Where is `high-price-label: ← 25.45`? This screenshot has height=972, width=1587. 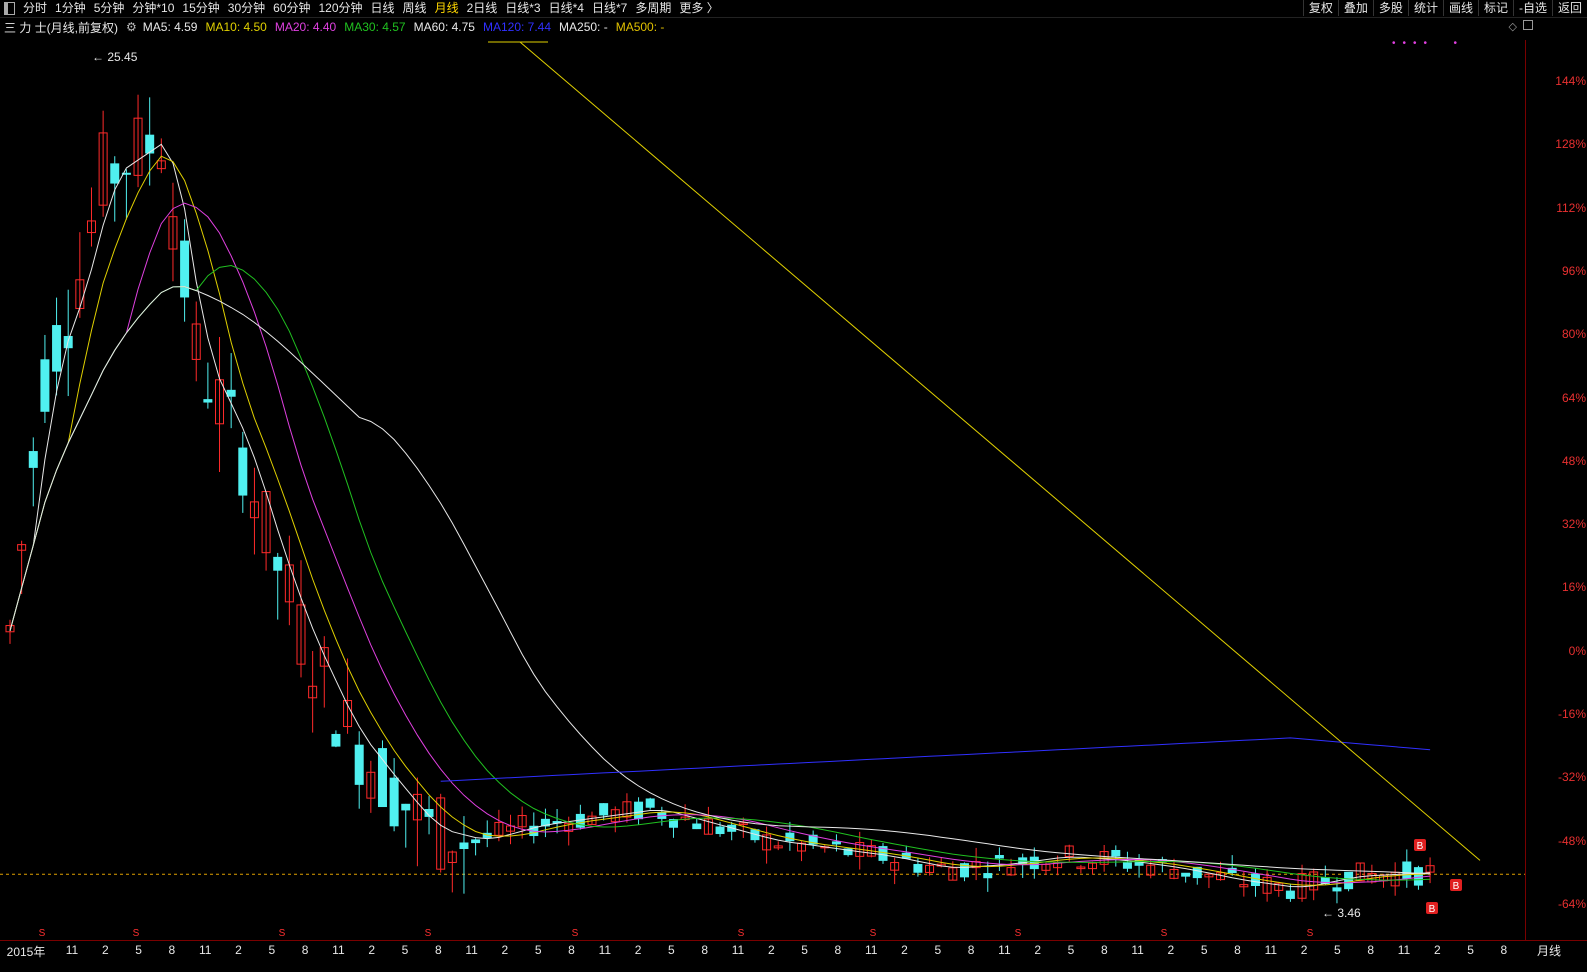
high-price-label: ← 25.45 is located at coordinates (115, 57).